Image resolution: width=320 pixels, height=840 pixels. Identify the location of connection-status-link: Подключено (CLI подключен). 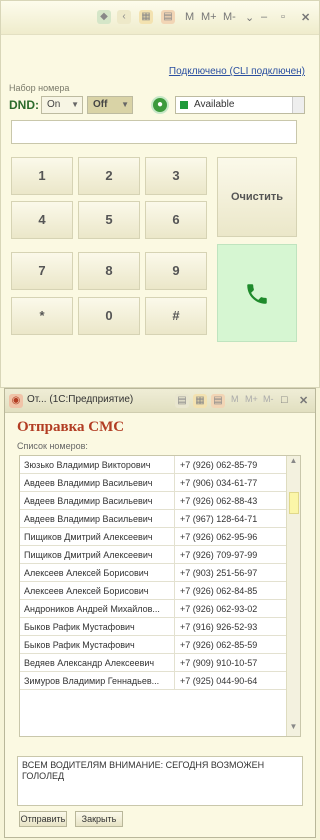
(237, 71).